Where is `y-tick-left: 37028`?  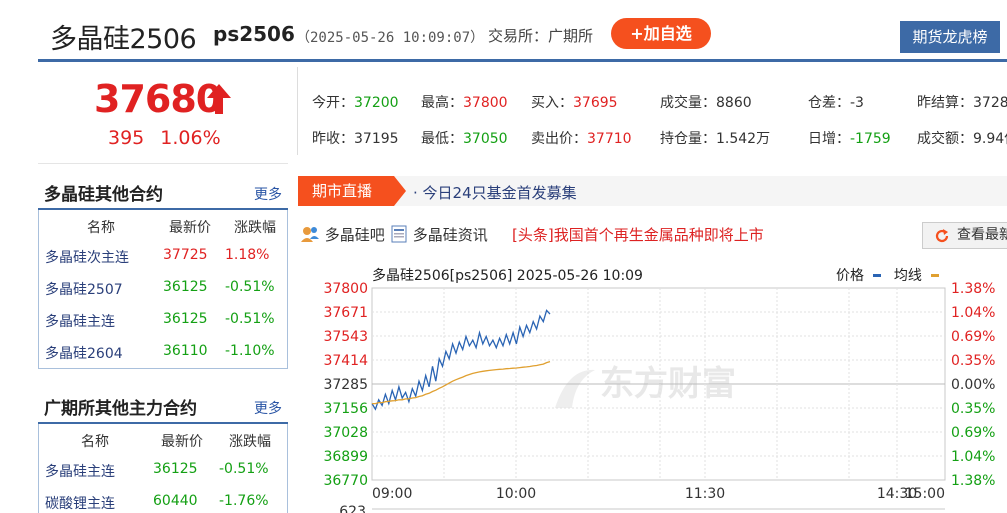 y-tick-left: 37028 is located at coordinates (345, 433).